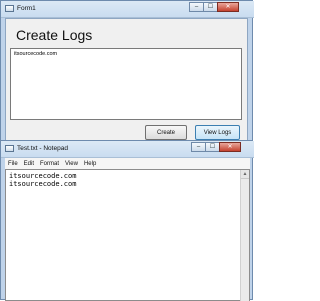  I want to click on scroll-up-icon: ▲, so click(245, 174).